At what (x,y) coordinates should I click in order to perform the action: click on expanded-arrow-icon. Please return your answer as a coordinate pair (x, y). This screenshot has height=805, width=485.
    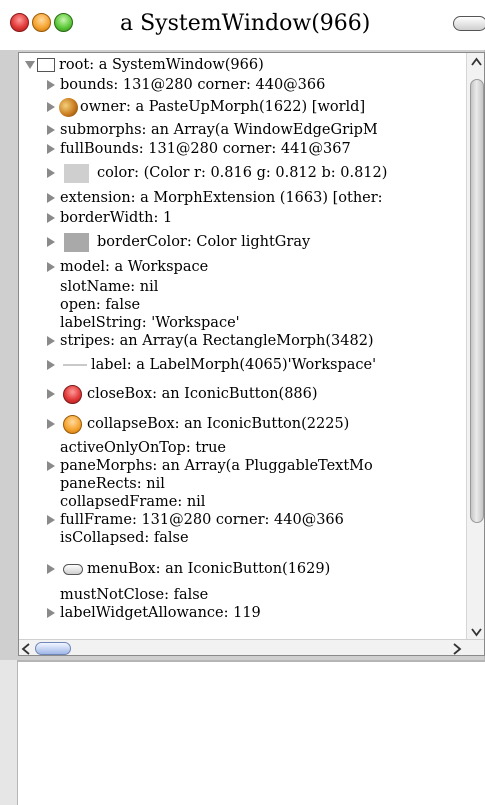
    Looking at the image, I should click on (30, 65).